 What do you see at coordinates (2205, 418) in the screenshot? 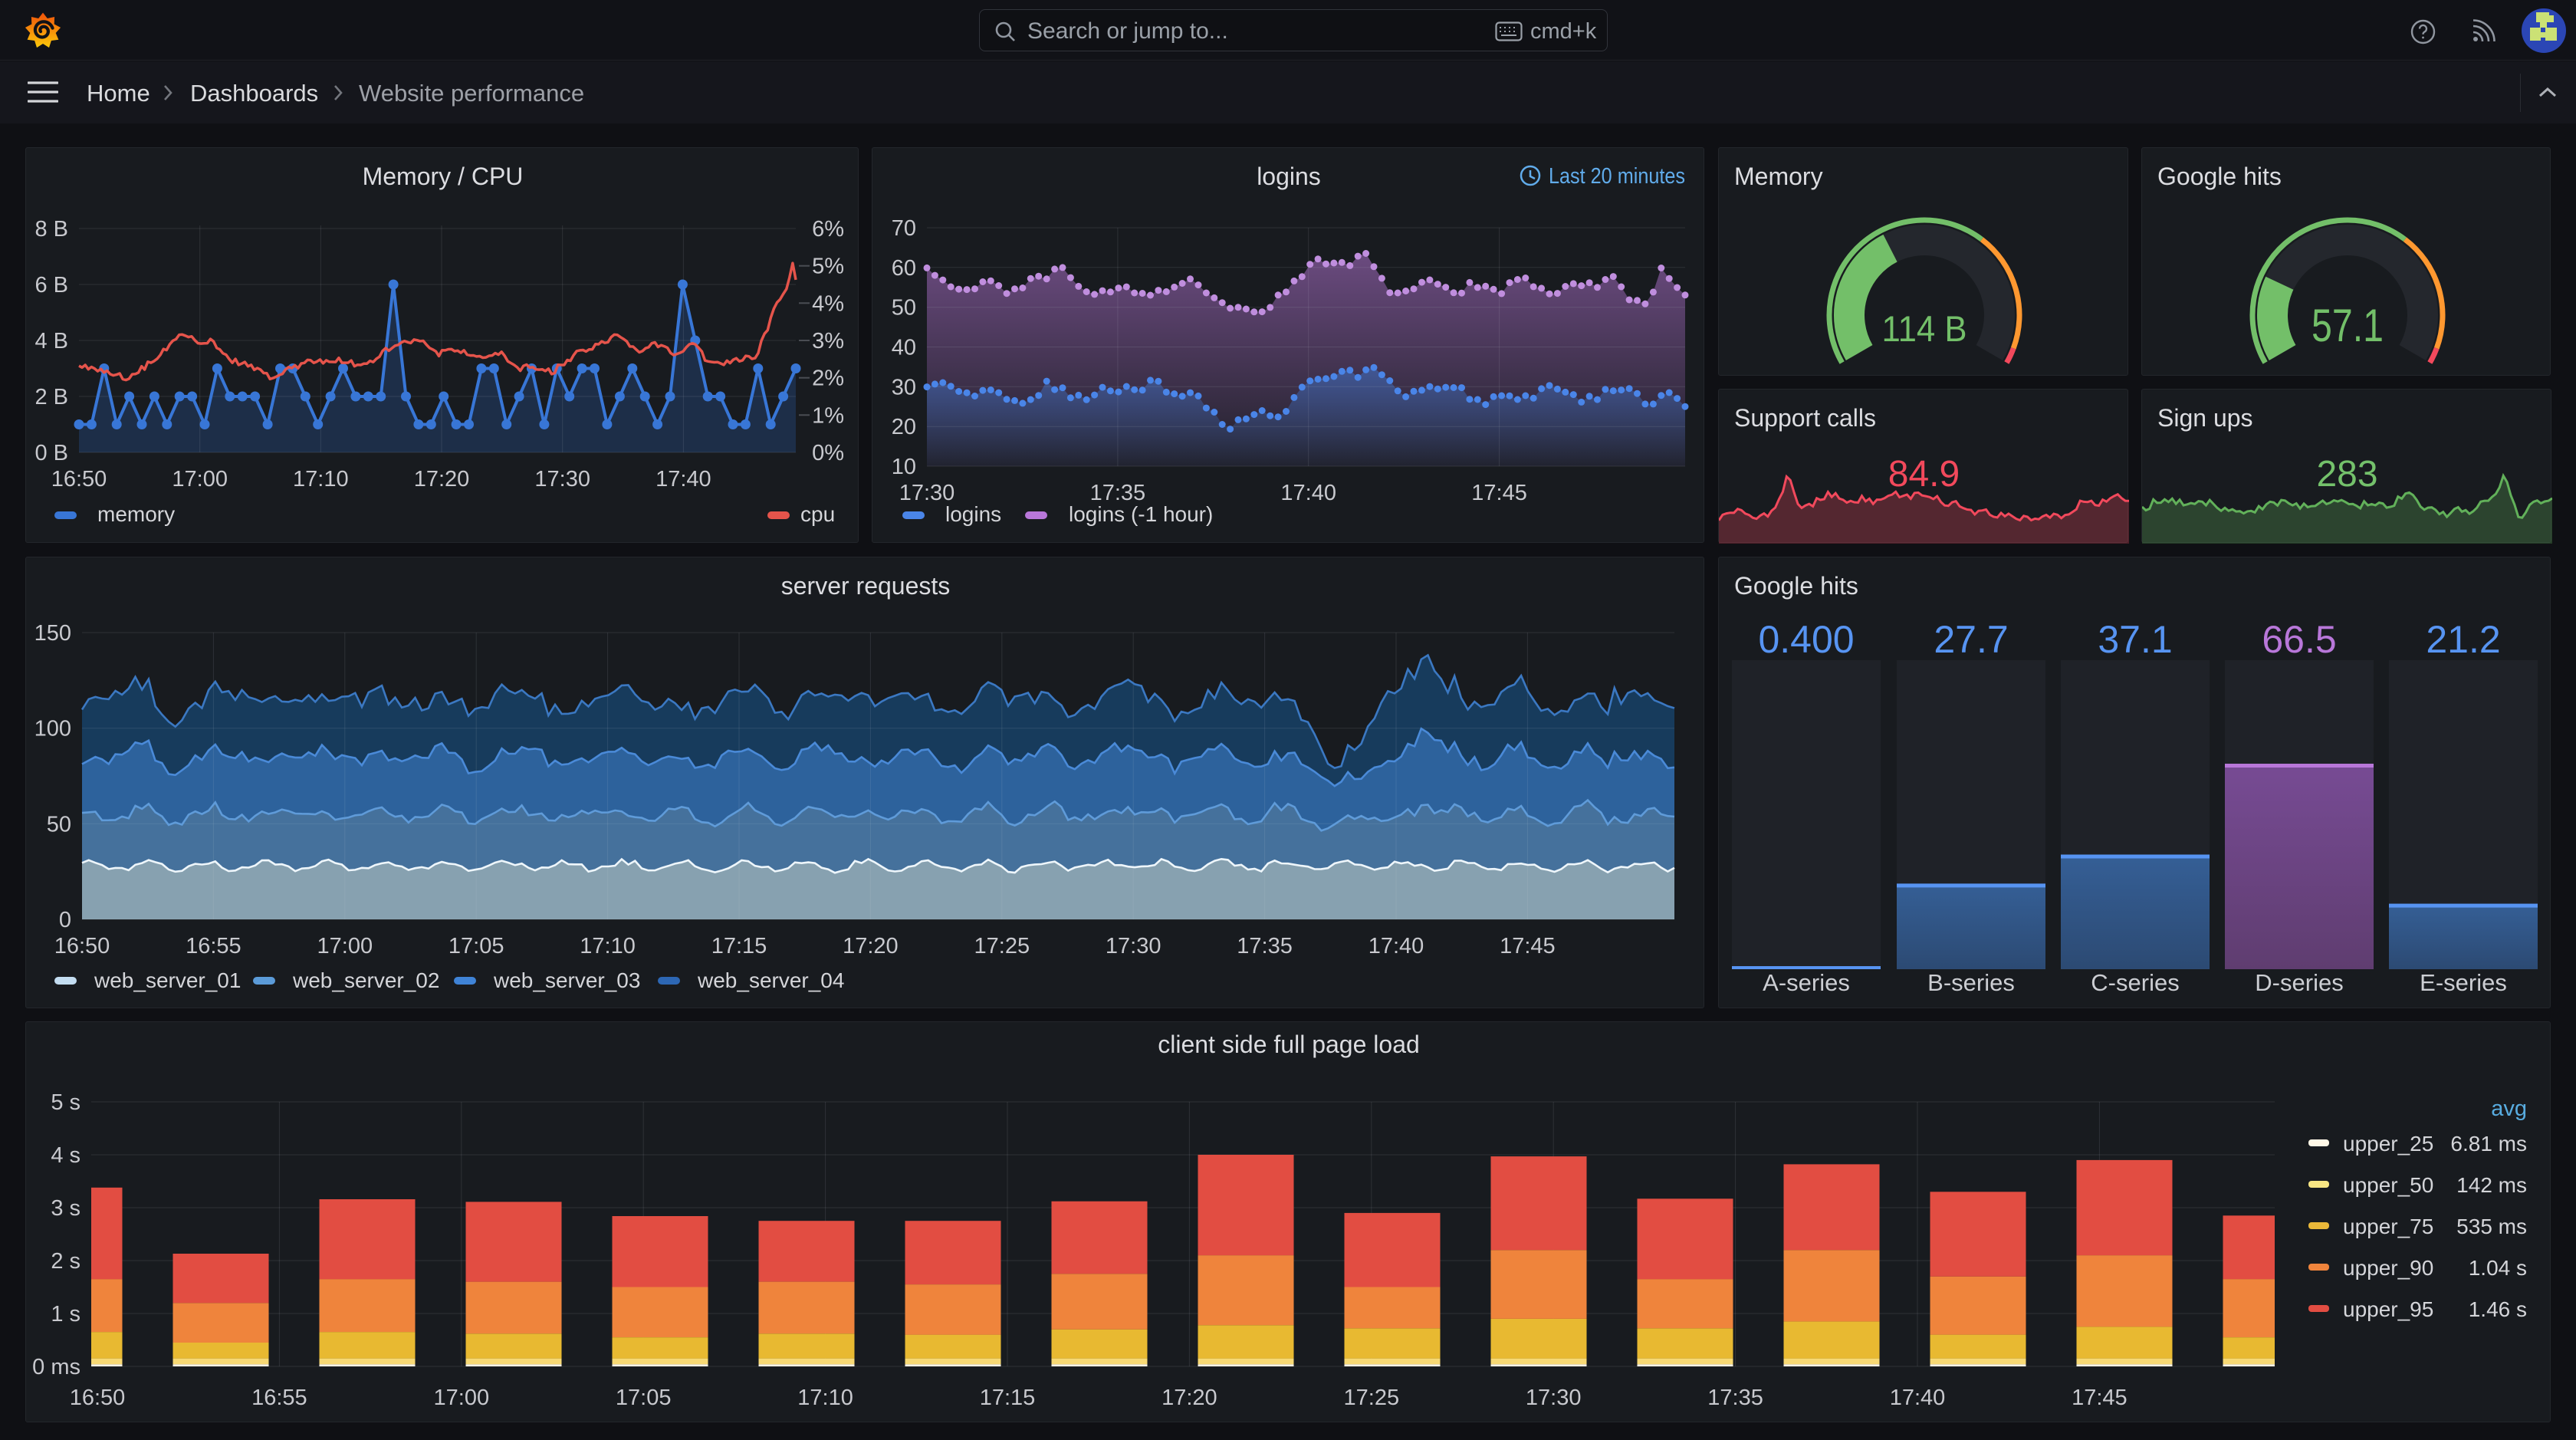
I see `svg-text: Sign ups` at bounding box center [2205, 418].